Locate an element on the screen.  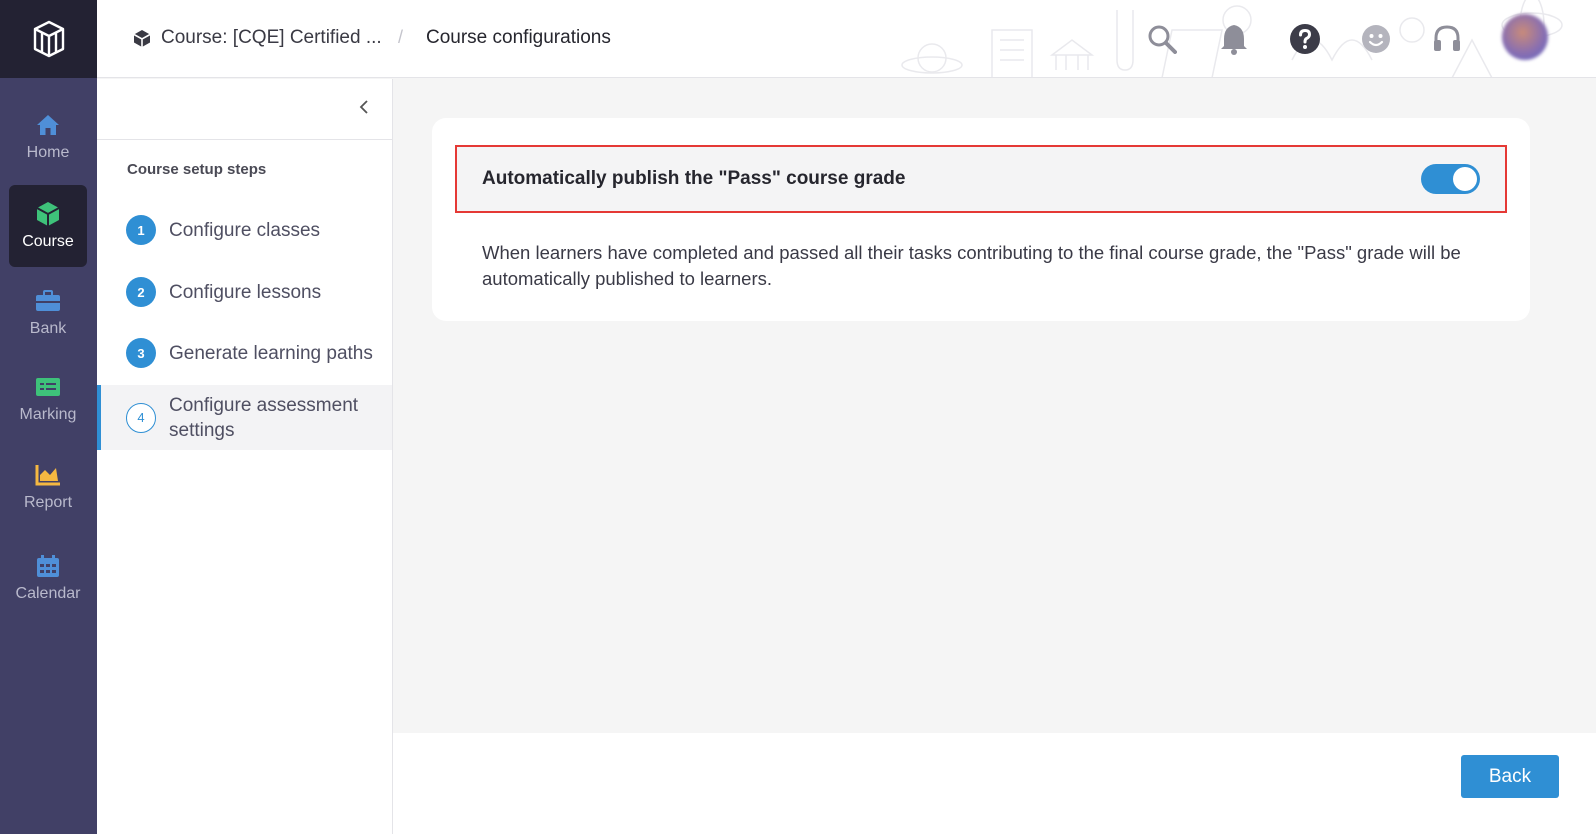
auto-publish-toggle is located at coordinates (1450, 179).